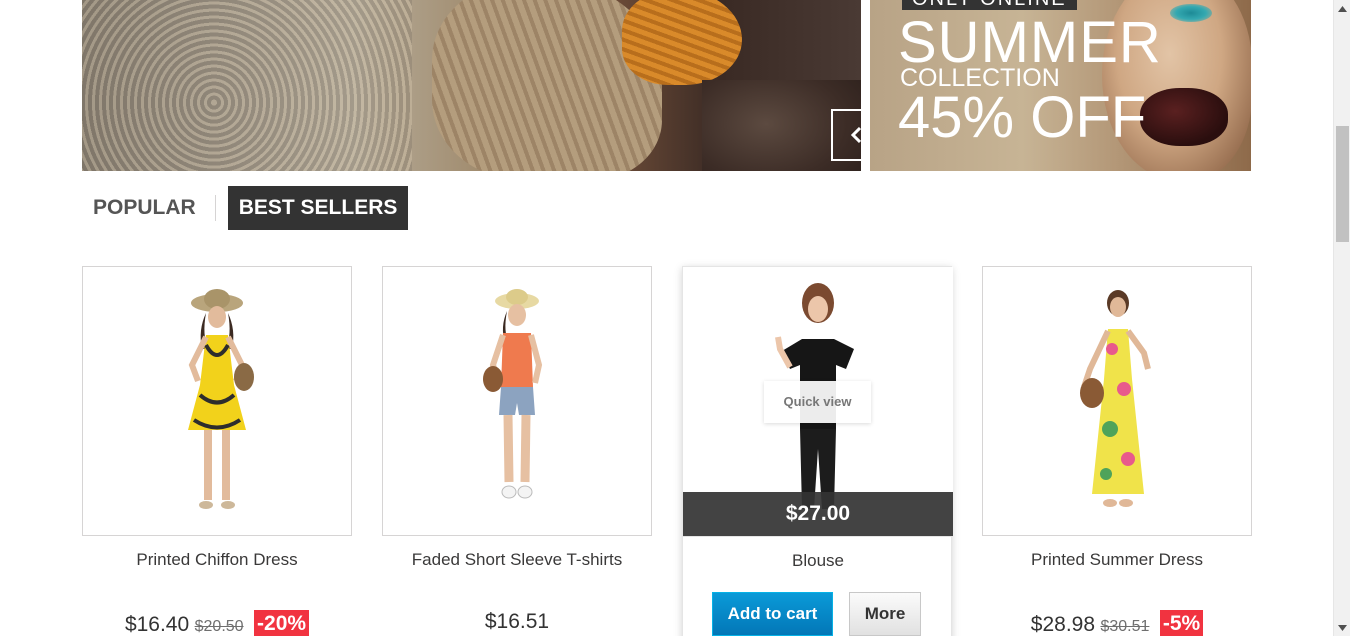 This screenshot has height=636, width=1350. I want to click on product-prices: $16.40 $20.50 -20%, so click(217, 623).